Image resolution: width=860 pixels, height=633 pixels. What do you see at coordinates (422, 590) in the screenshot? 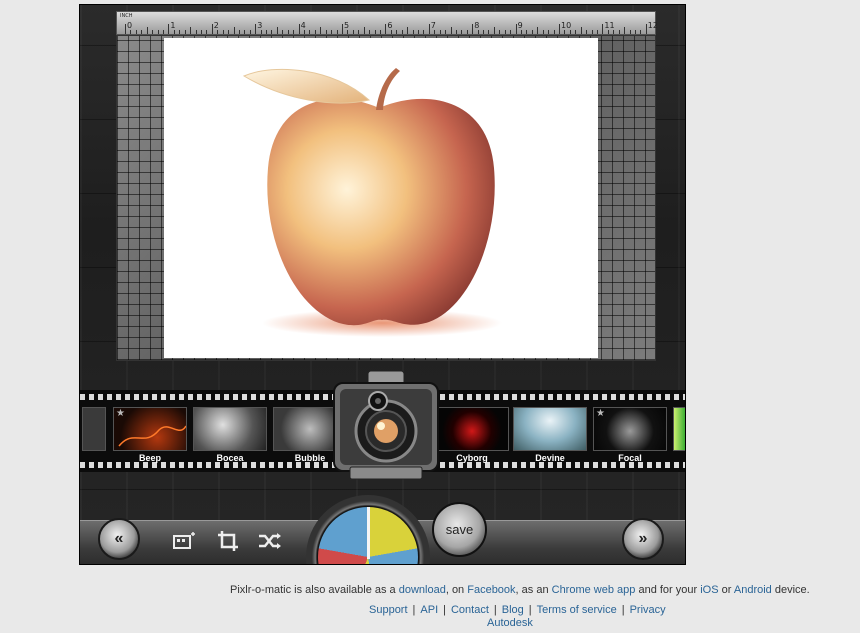
I see `download-link: download` at bounding box center [422, 590].